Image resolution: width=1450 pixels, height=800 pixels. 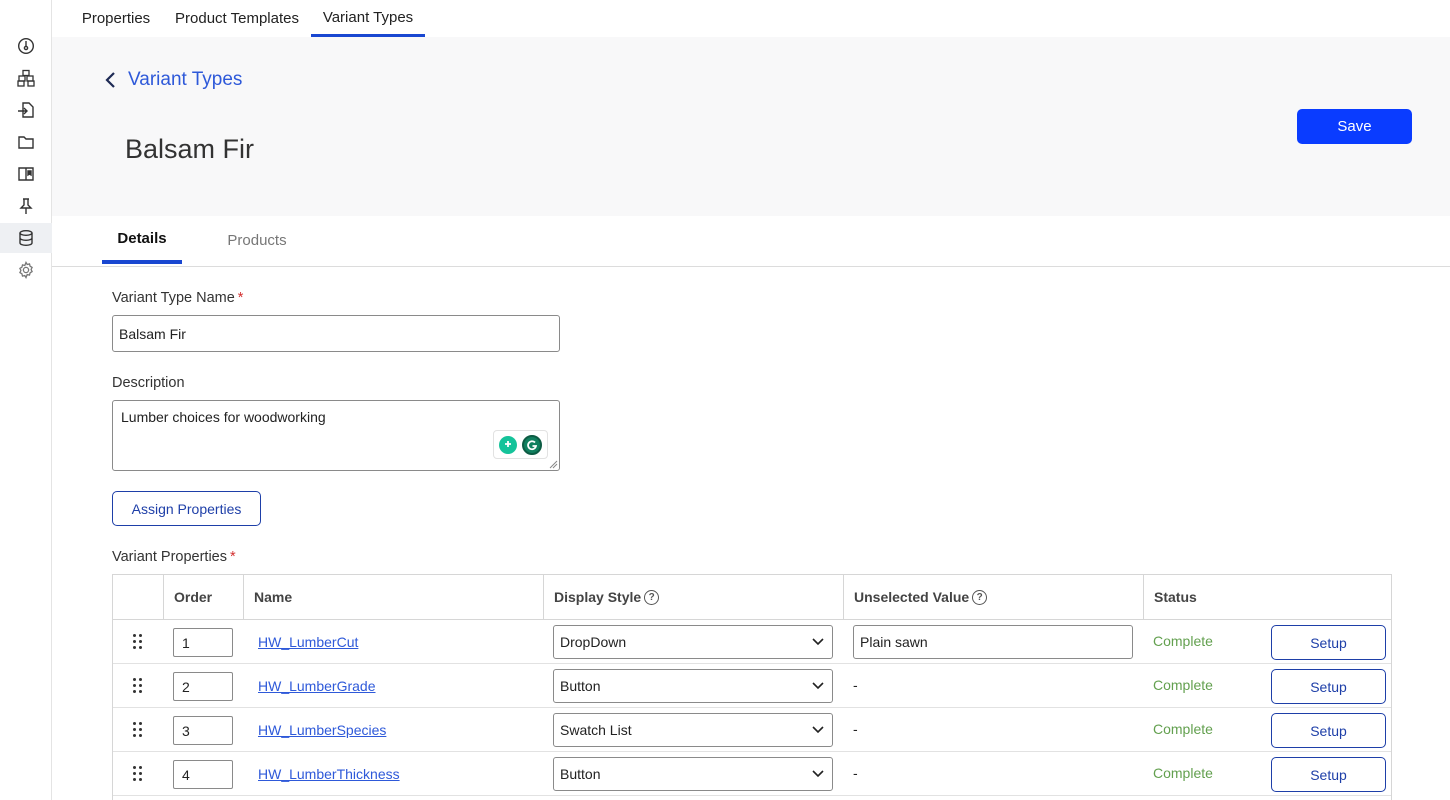 I want to click on tab-variant-types: Variant Types, so click(x=368, y=18).